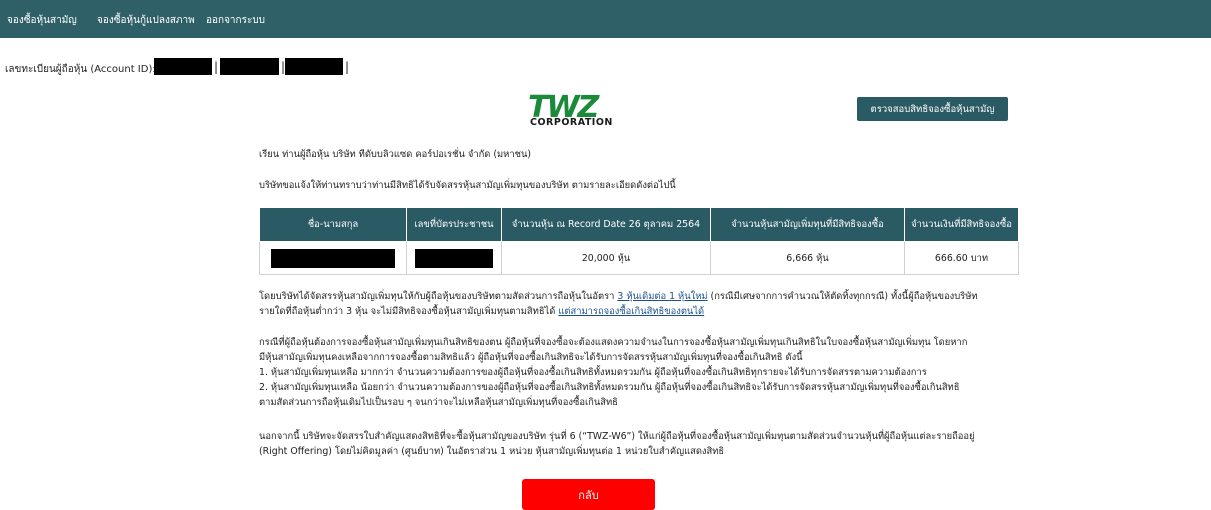 The image size is (1211, 510). I want to click on col-header-id-card: เลขที่บัตรประชาชน, so click(454, 224).